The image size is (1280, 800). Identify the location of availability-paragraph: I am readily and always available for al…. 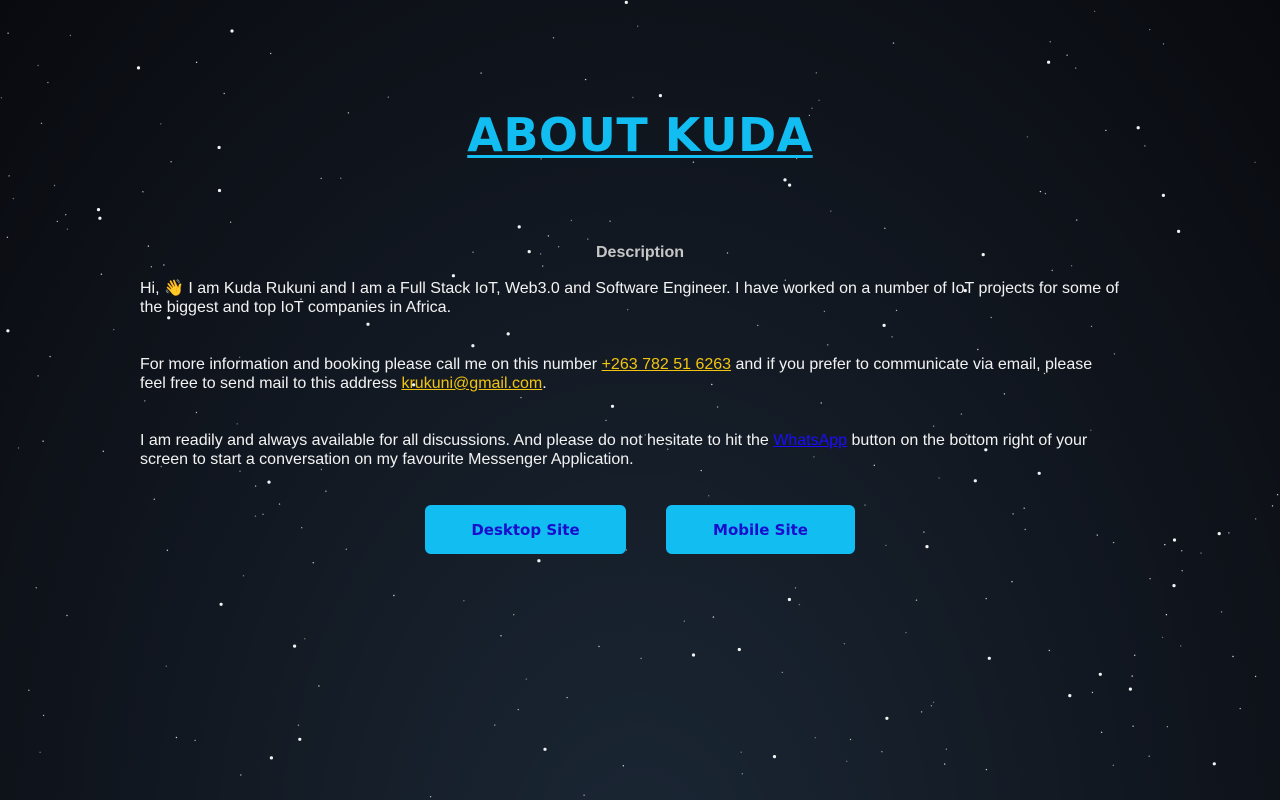
(630, 450).